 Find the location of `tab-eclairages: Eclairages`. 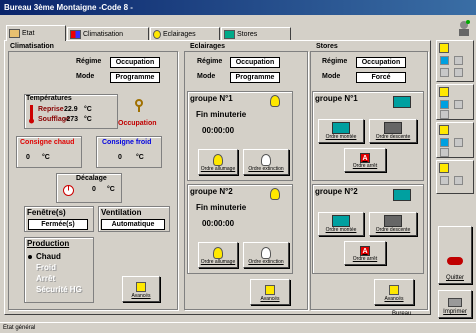

tab-eclairages: Eclairages is located at coordinates (185, 33).